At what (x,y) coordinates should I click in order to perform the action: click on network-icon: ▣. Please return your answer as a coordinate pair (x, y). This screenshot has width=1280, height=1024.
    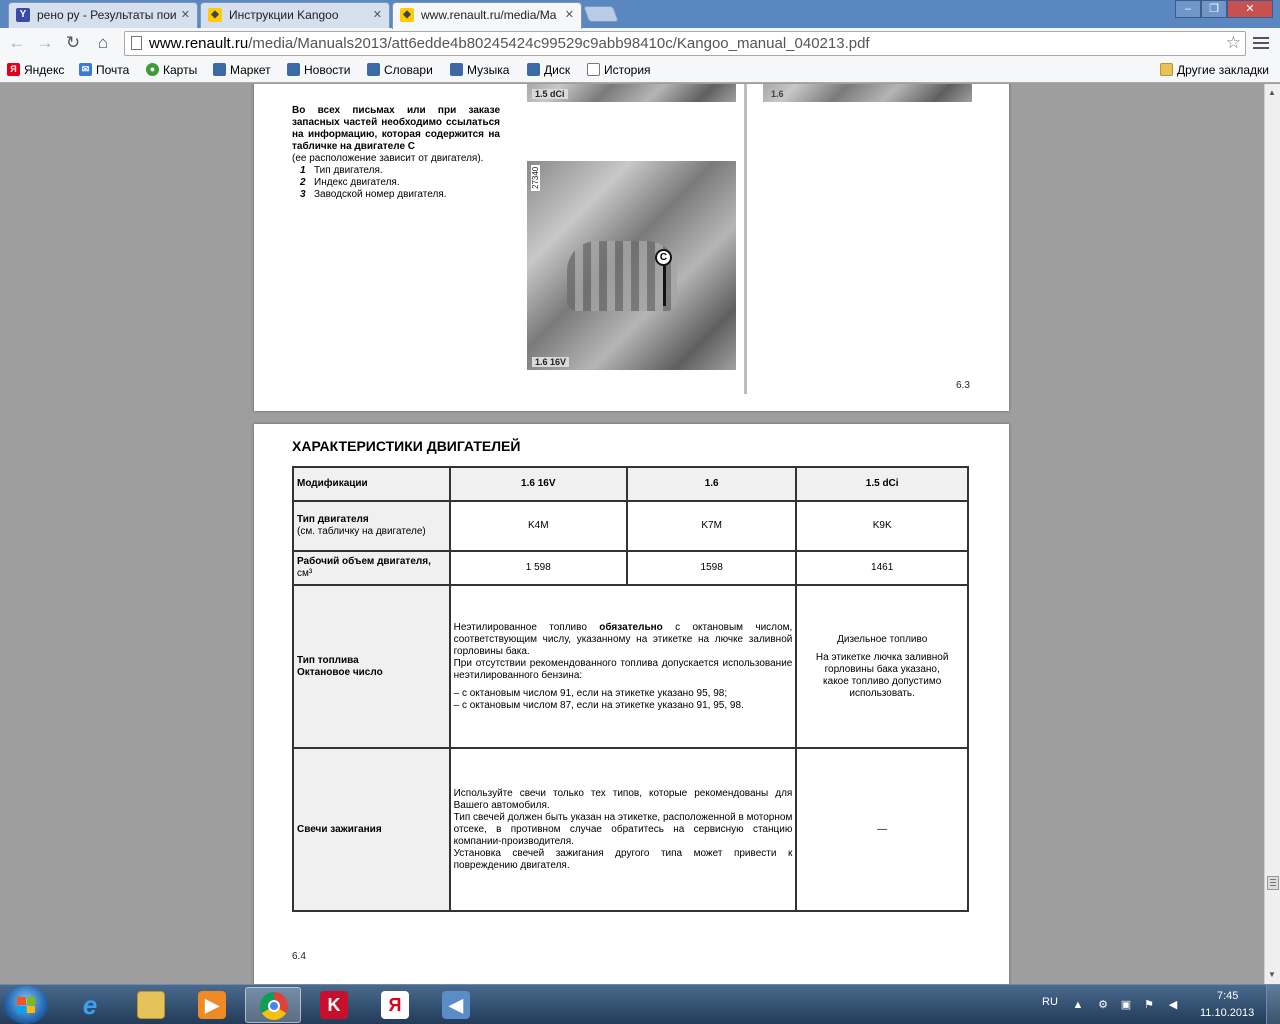
    Looking at the image, I should click on (1126, 1005).